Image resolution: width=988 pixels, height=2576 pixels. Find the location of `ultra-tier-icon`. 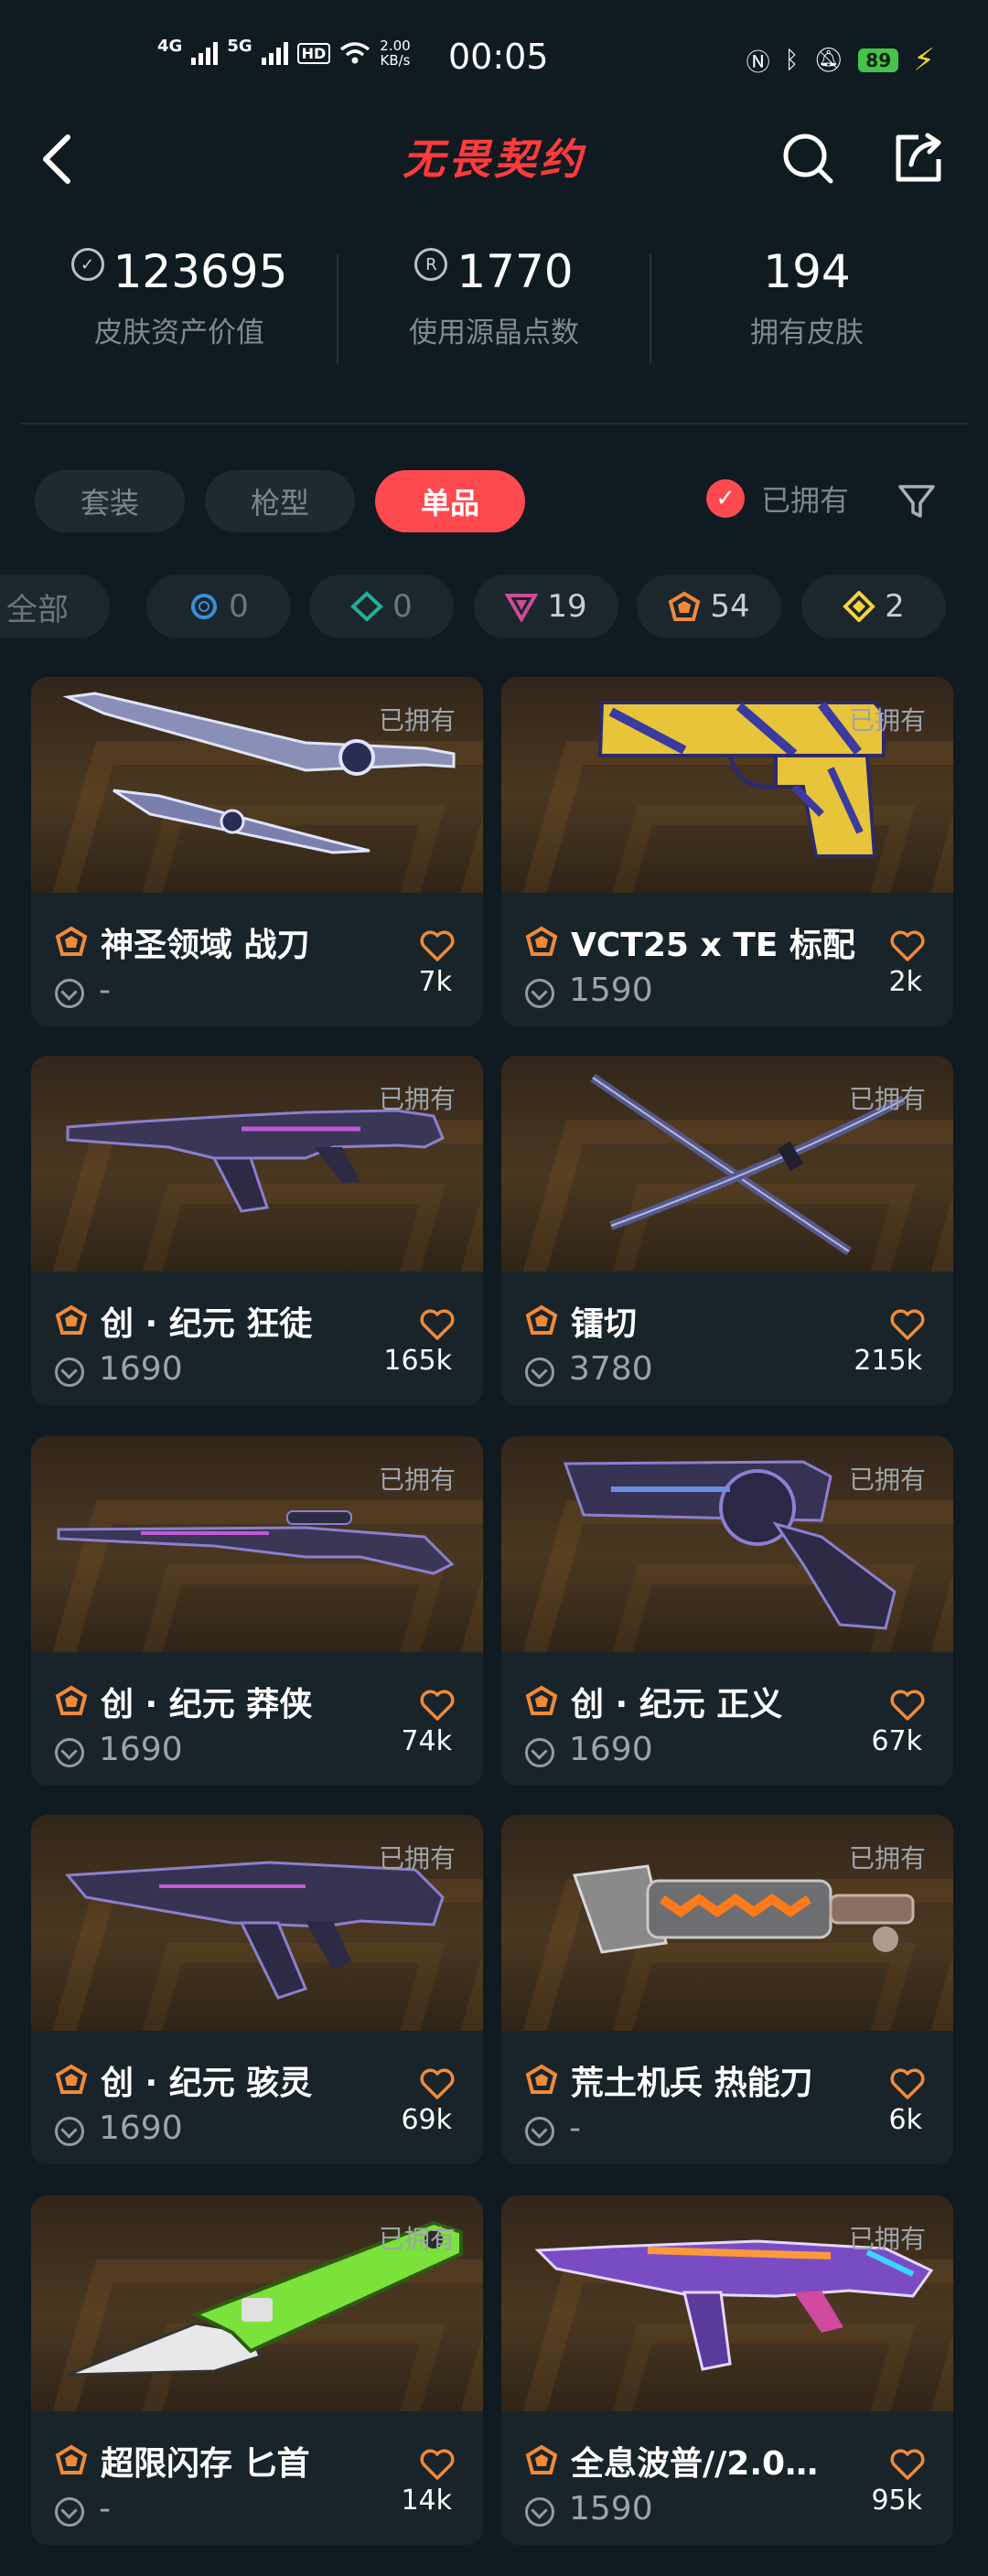

ultra-tier-icon is located at coordinates (860, 607).